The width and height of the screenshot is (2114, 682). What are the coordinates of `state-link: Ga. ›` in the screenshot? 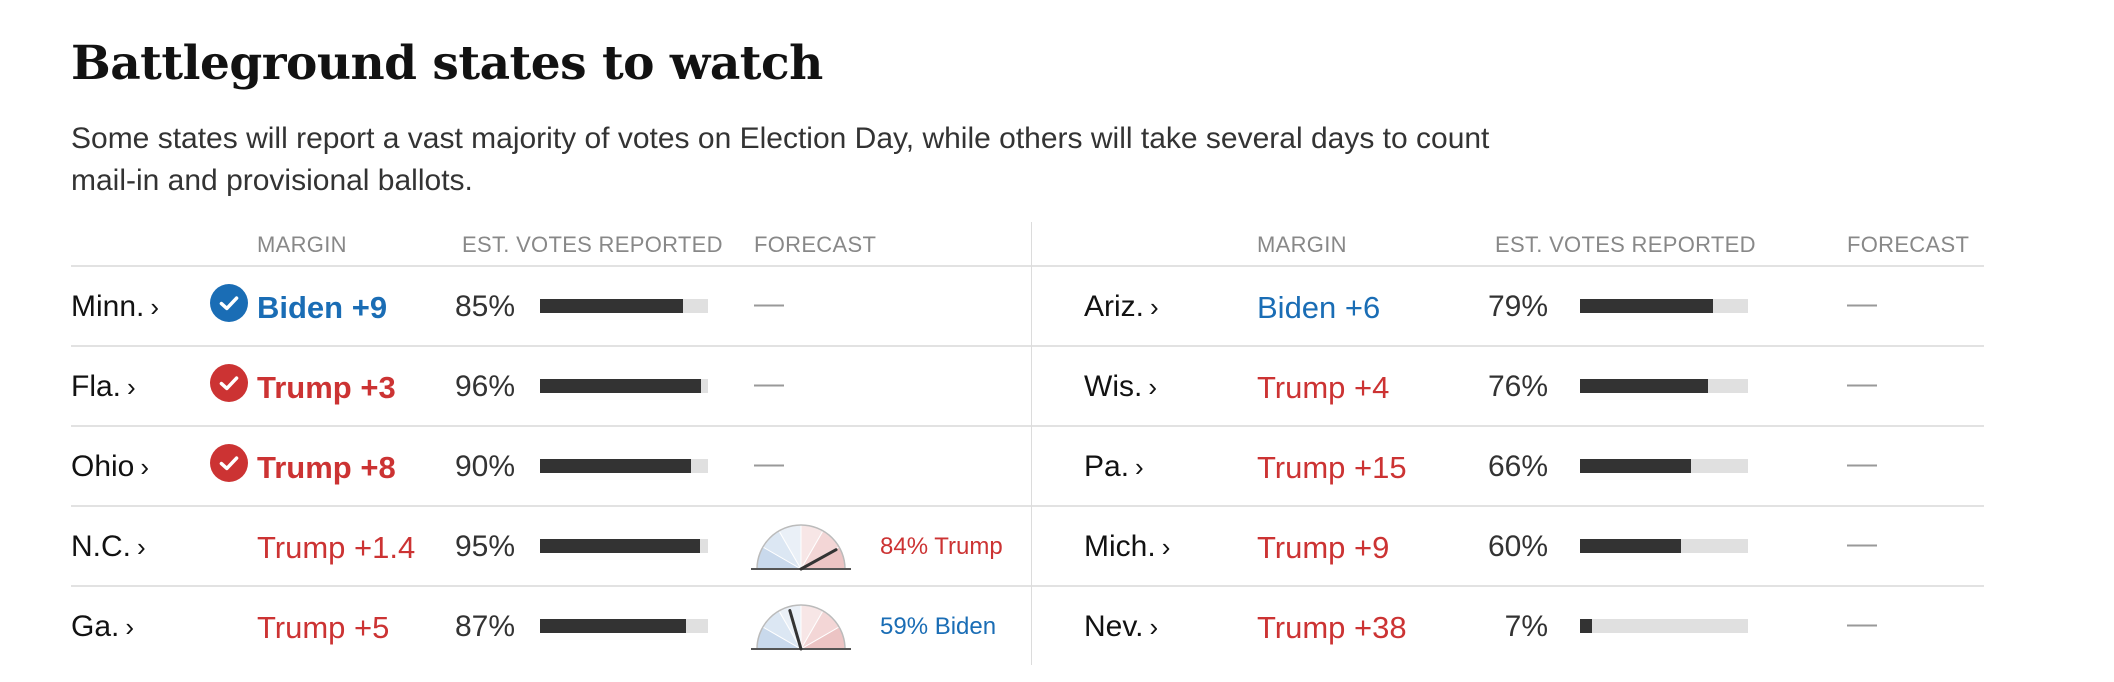 It's located at (102, 627).